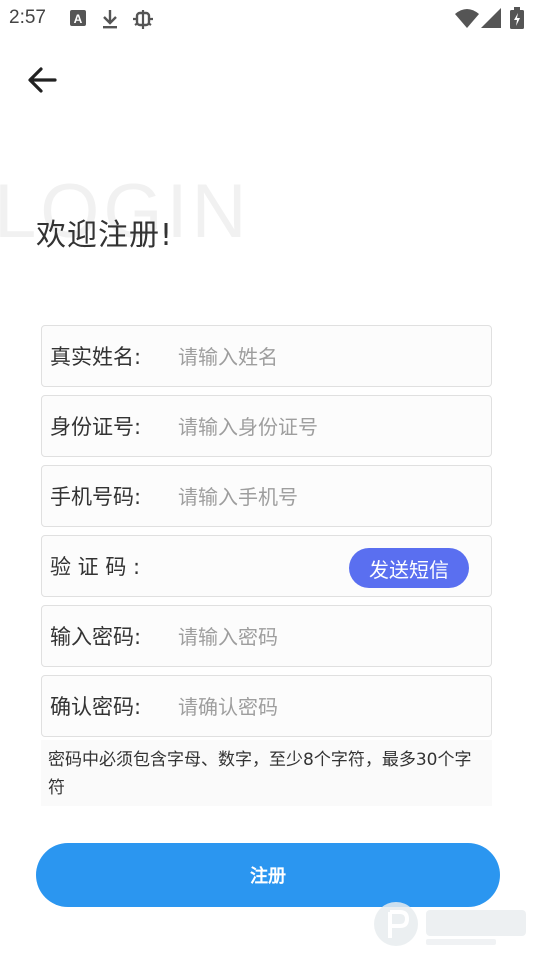  Describe the element at coordinates (517, 20) in the screenshot. I see `battery-icon` at that location.